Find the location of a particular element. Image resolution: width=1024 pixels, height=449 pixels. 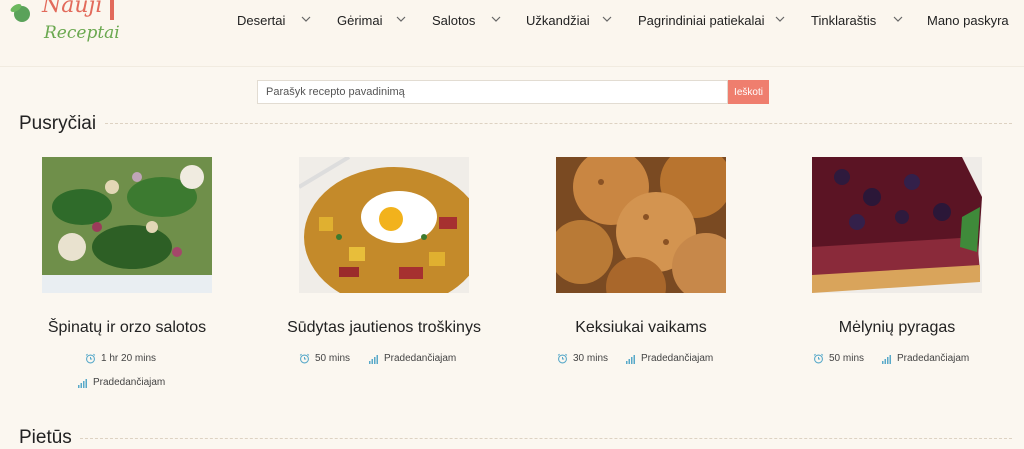

recipe-image-jautienos-troskinys is located at coordinates (384, 225).